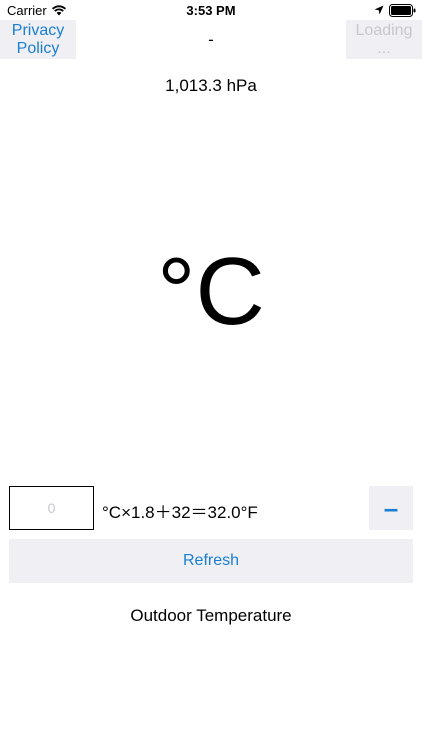 This screenshot has width=422, height=750. What do you see at coordinates (402, 10) in the screenshot?
I see `battery-icon` at bounding box center [402, 10].